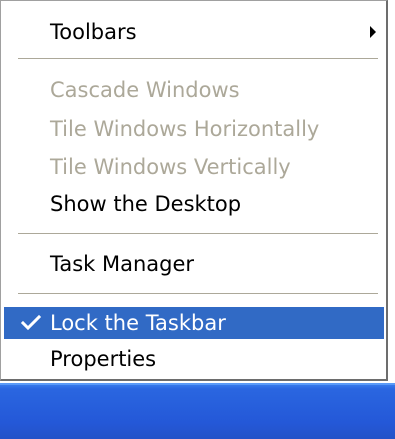 The width and height of the screenshot is (395, 439). Describe the element at coordinates (170, 167) in the screenshot. I see `menu-item-tile-vertically-label: Tile Windows Vertically` at that location.